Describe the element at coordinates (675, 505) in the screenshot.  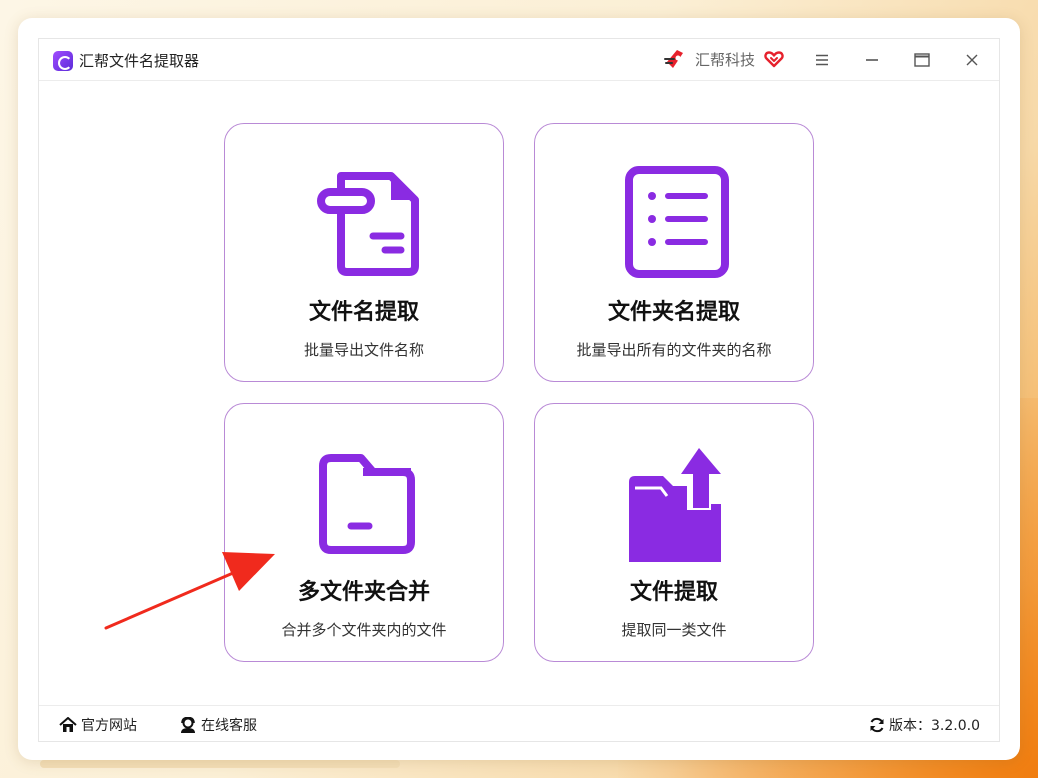
I see `folder-upload-icon` at that location.